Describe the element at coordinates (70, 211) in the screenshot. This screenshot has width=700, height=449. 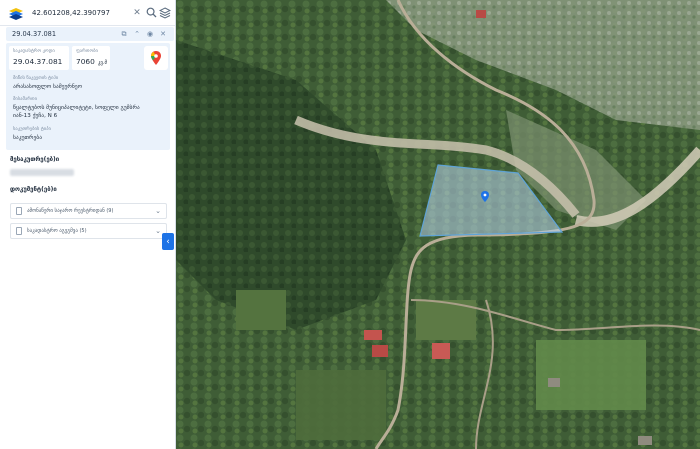
I see `accordion-label: ამონაწერი საჯარო რეესტრიდან (9)` at that location.